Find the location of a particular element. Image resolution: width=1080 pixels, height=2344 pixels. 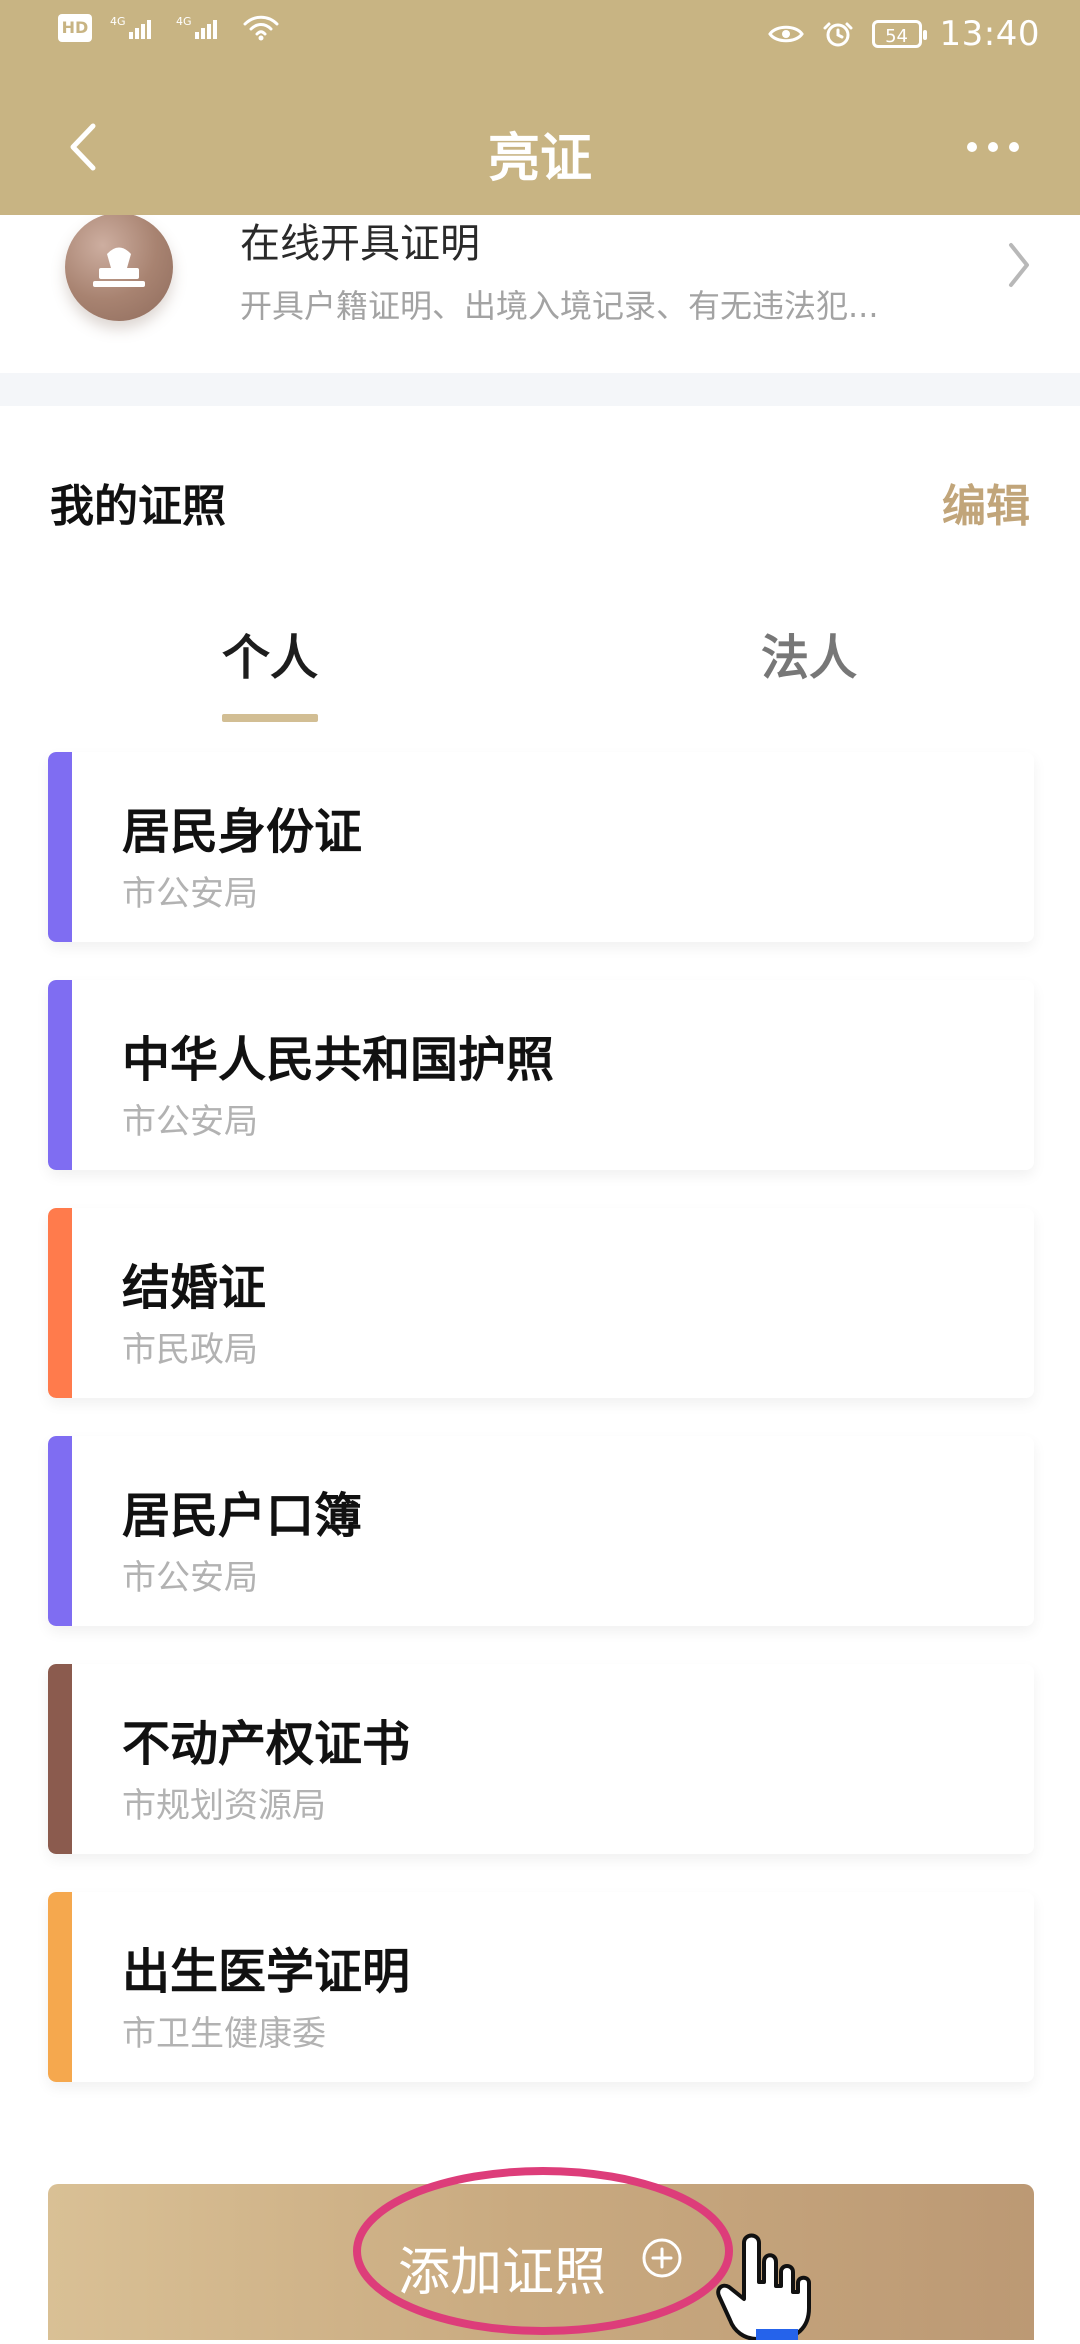

certificate-name: 出生医学证明 is located at coordinates (266, 1972).